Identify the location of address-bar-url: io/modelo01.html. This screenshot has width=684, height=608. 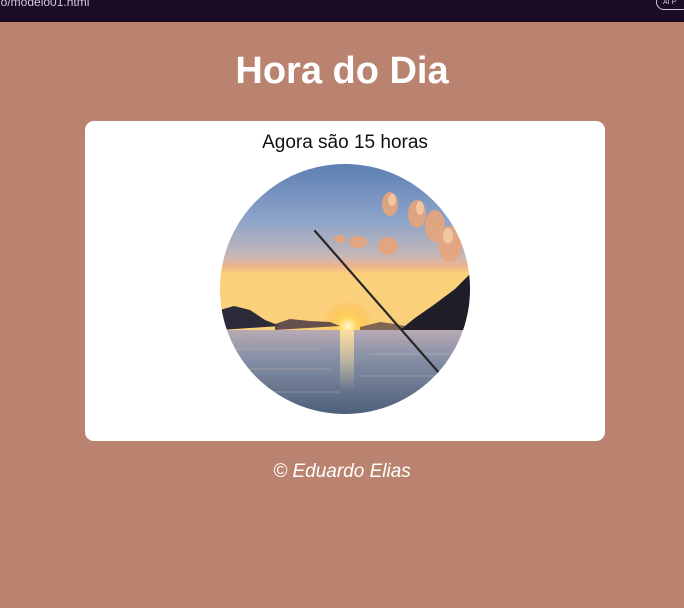
(44, 4).